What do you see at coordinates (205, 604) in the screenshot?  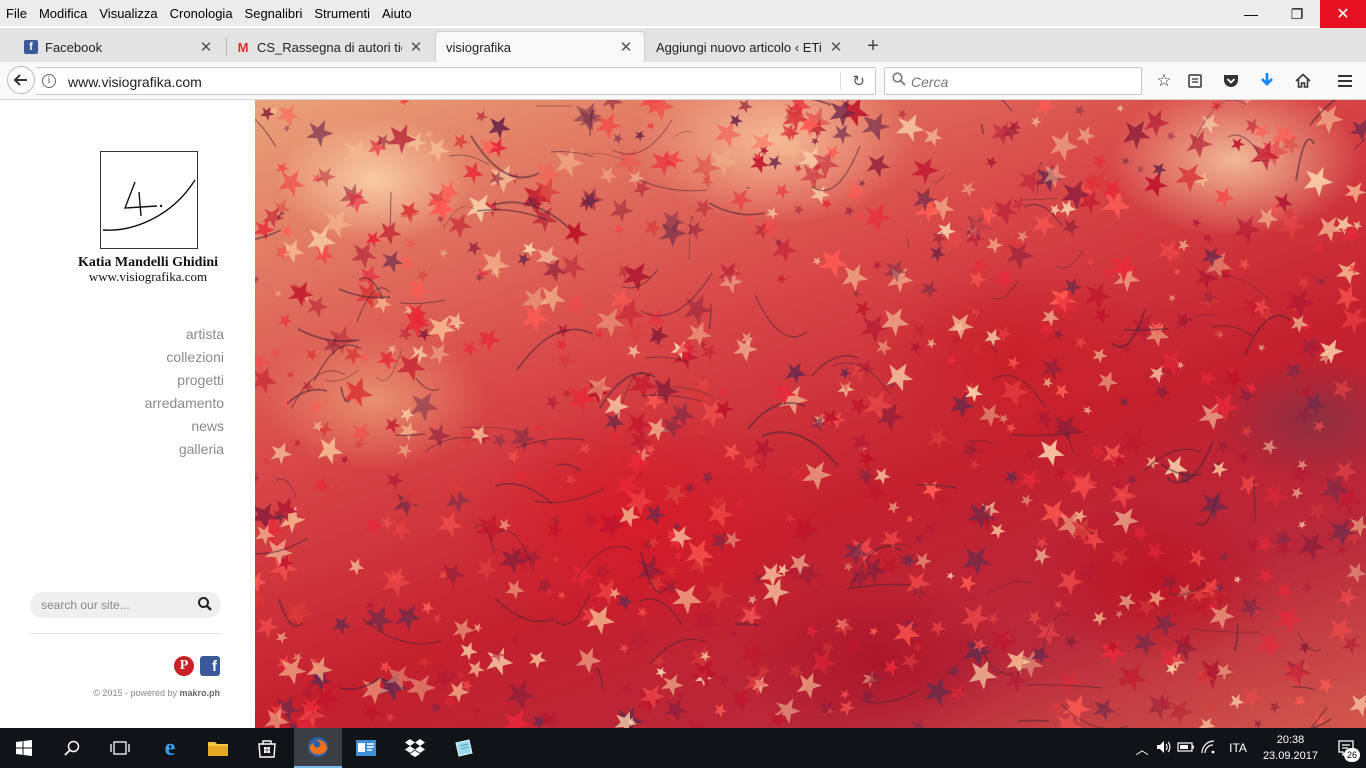 I see `search-icon` at bounding box center [205, 604].